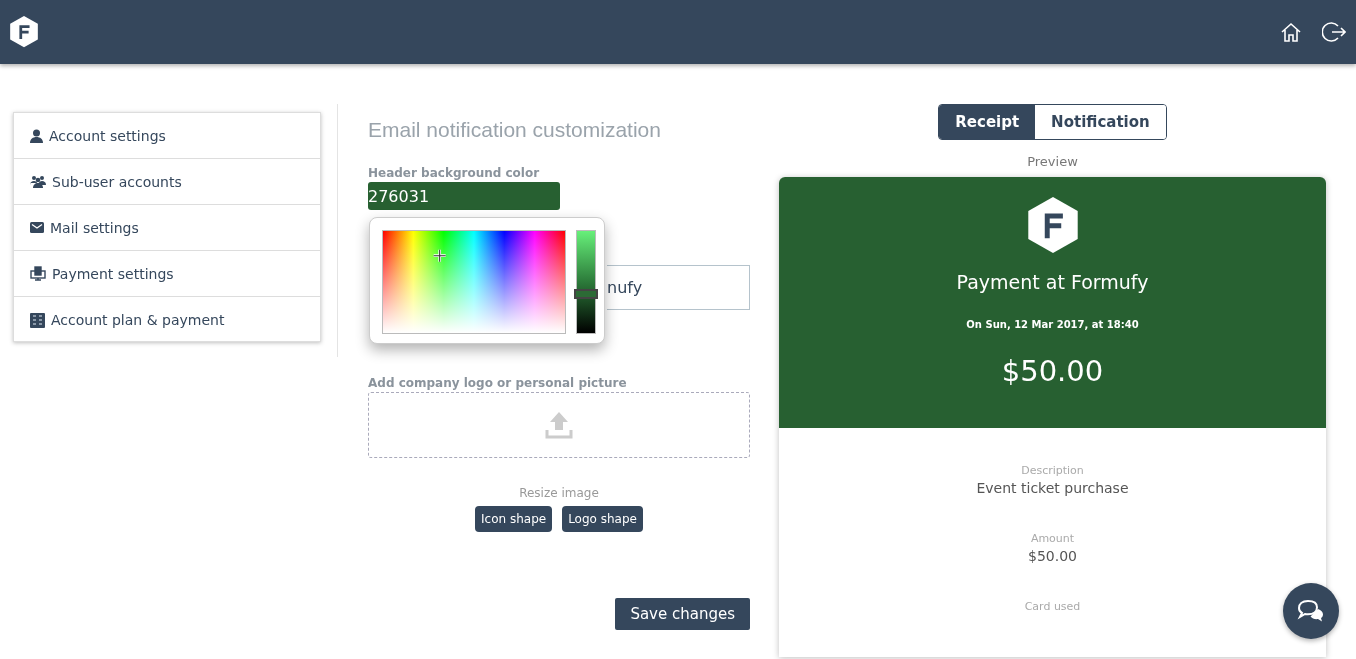 The width and height of the screenshot is (1356, 659). Describe the element at coordinates (1052, 371) in the screenshot. I see `email-total: $50.00` at that location.